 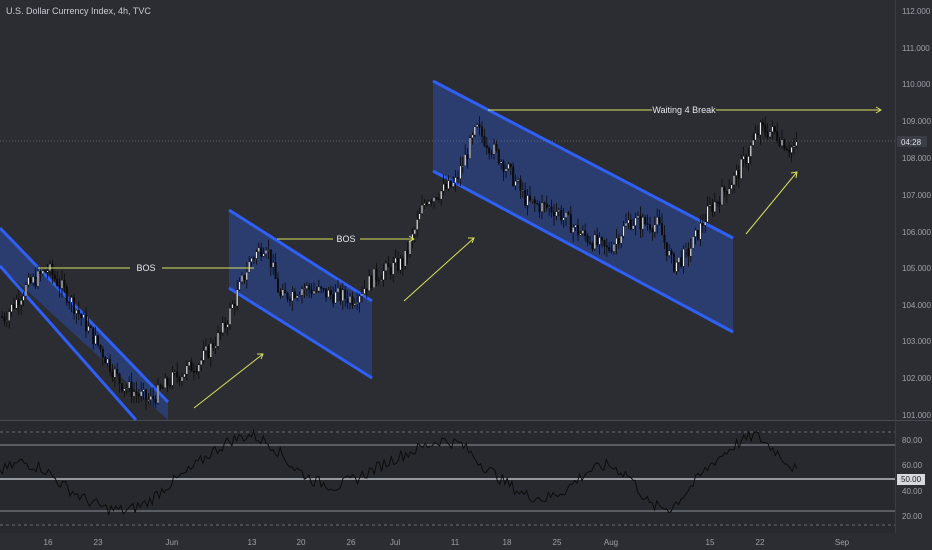 I want to click on time-axis, so click(x=466, y=541).